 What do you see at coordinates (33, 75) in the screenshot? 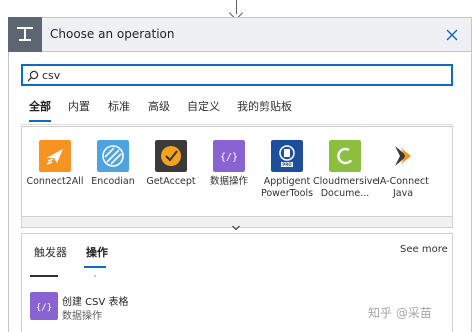
I see `search-icon` at bounding box center [33, 75].